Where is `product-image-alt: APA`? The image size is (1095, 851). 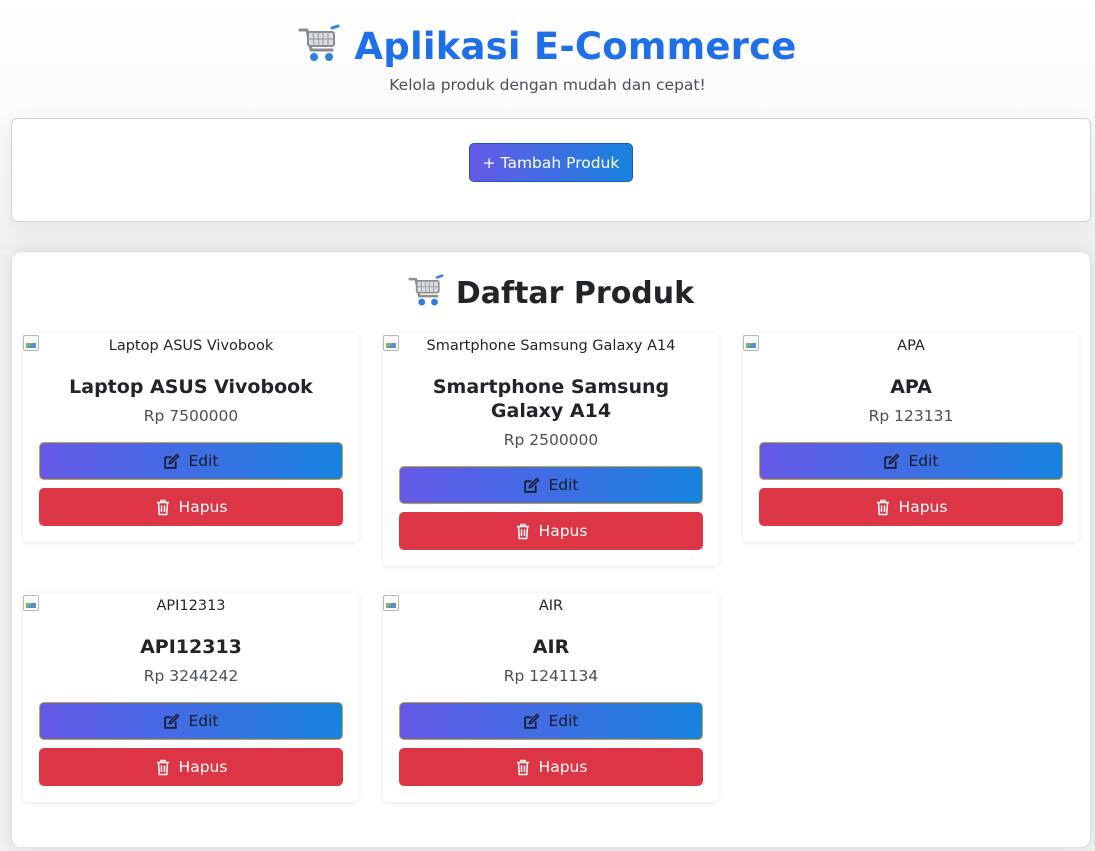 product-image-alt: APA is located at coordinates (911, 346).